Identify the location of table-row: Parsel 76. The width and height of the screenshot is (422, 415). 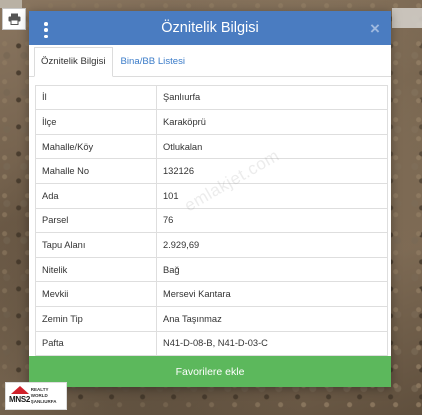
(211, 220).